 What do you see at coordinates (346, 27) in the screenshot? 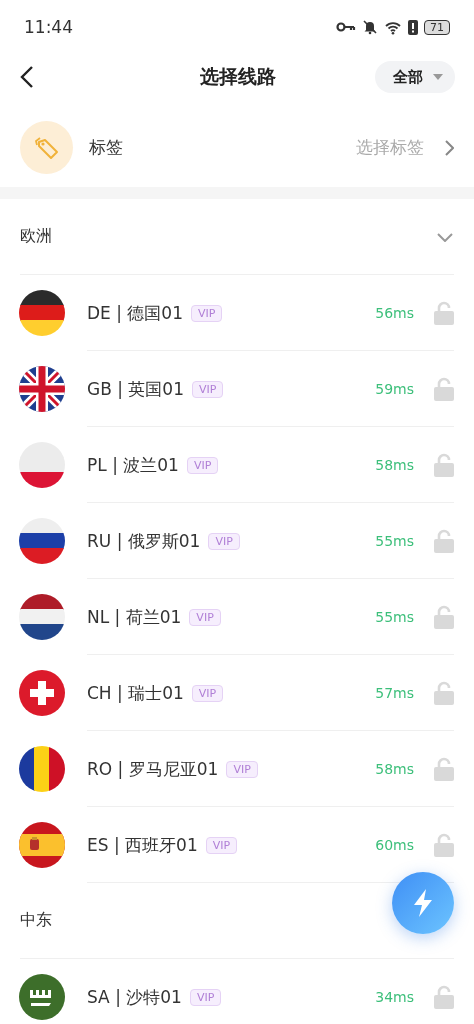
I see `key-icon` at bounding box center [346, 27].